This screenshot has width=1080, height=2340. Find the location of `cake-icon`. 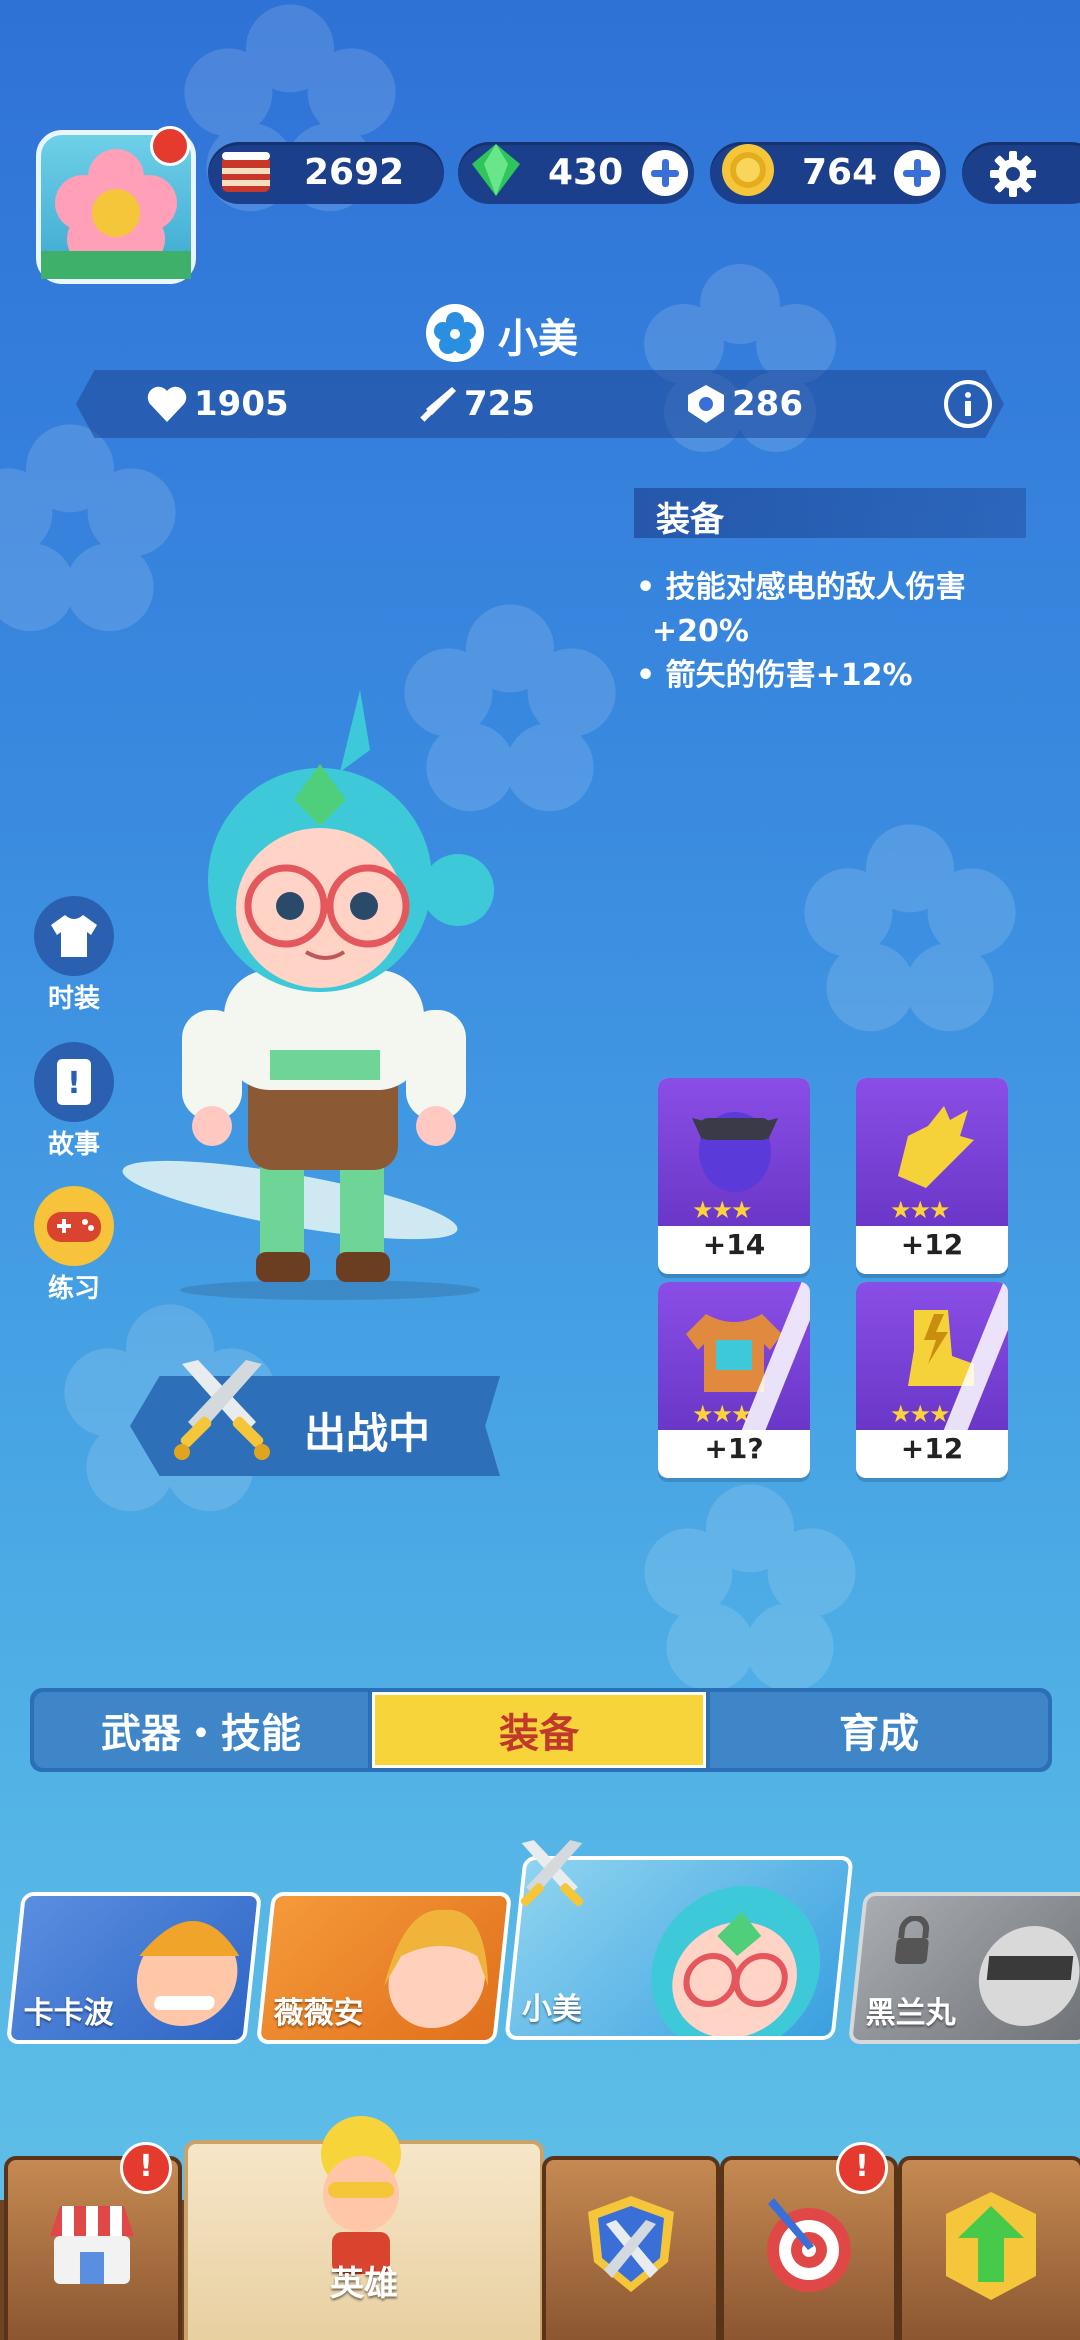

cake-icon is located at coordinates (246, 172).